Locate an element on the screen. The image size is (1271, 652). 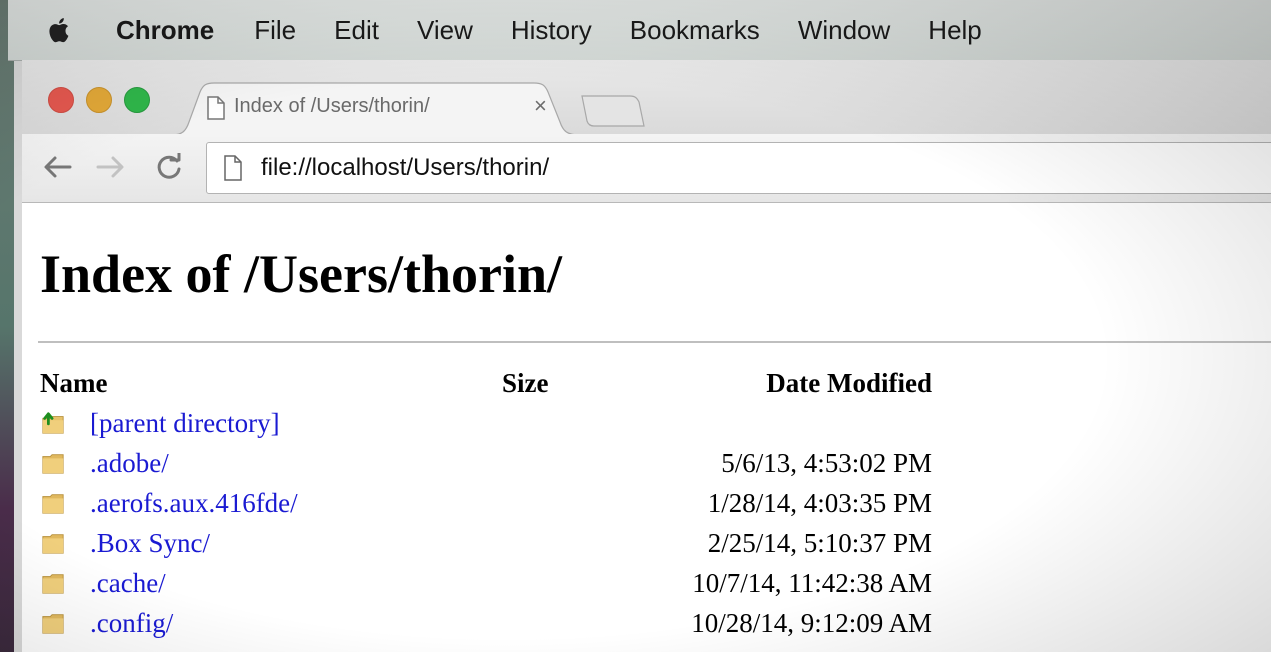
file-link: .aerofs.aux.416fde/ is located at coordinates (194, 503).